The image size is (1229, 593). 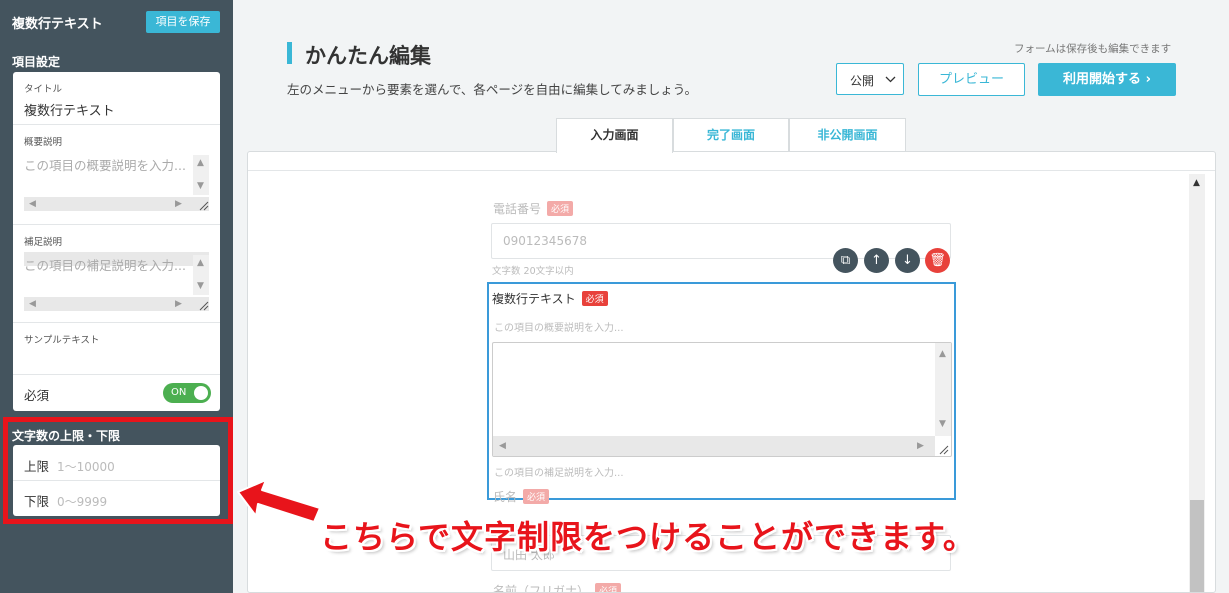 I want to click on visibility-select: 公開, so click(x=870, y=79).